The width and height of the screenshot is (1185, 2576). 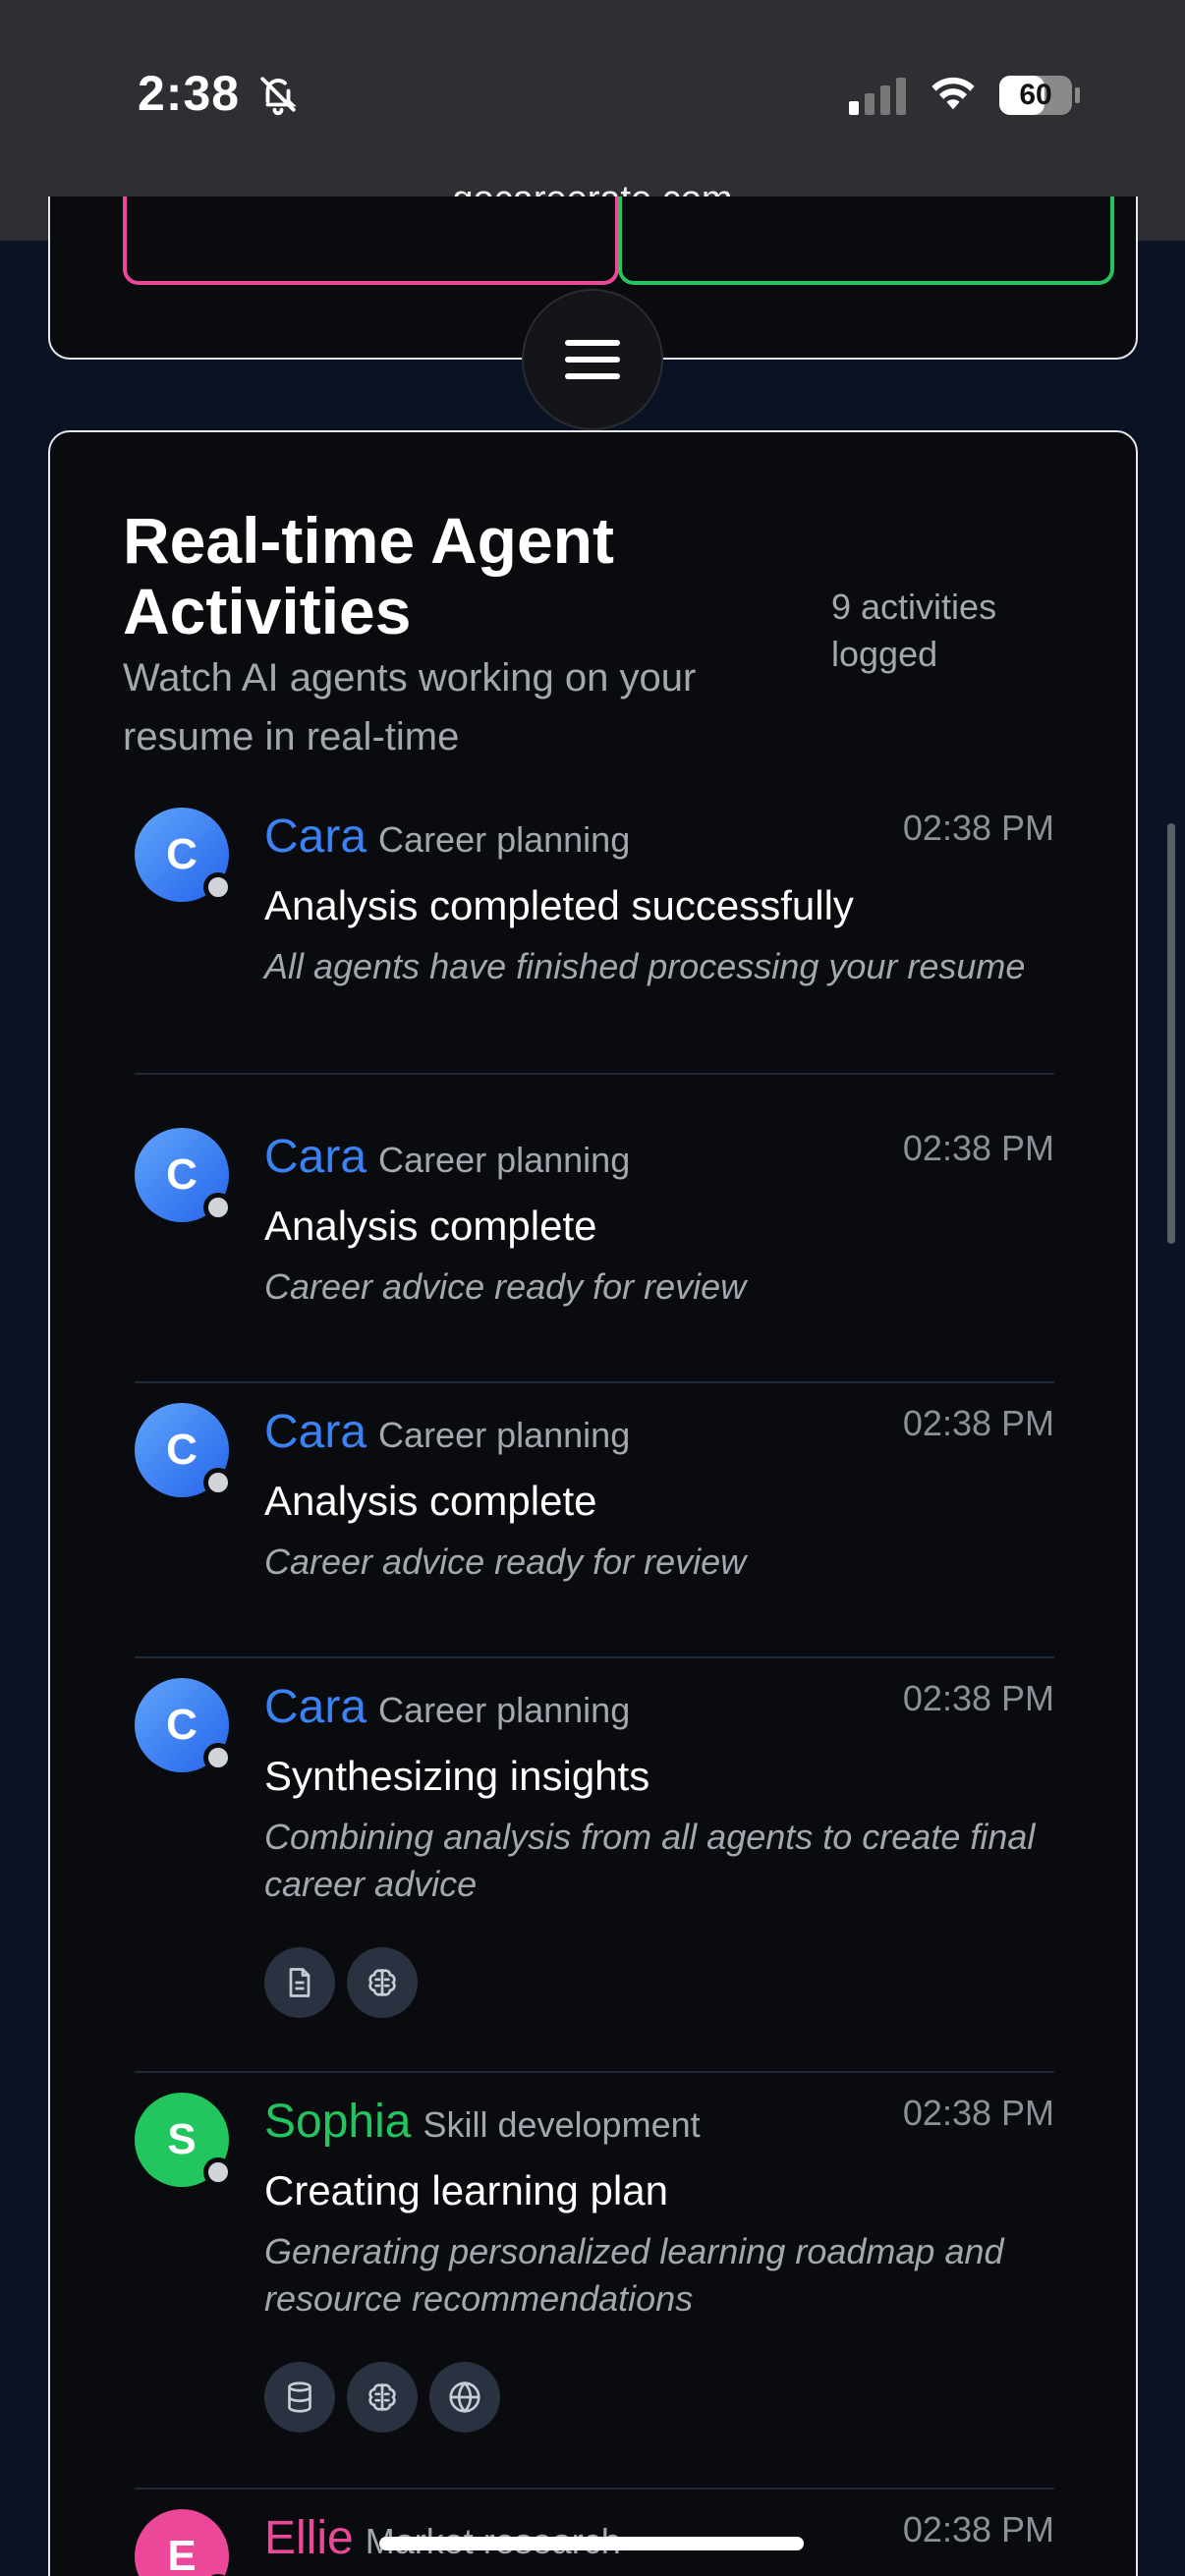 What do you see at coordinates (279, 96) in the screenshot?
I see `bell-muted-icon` at bounding box center [279, 96].